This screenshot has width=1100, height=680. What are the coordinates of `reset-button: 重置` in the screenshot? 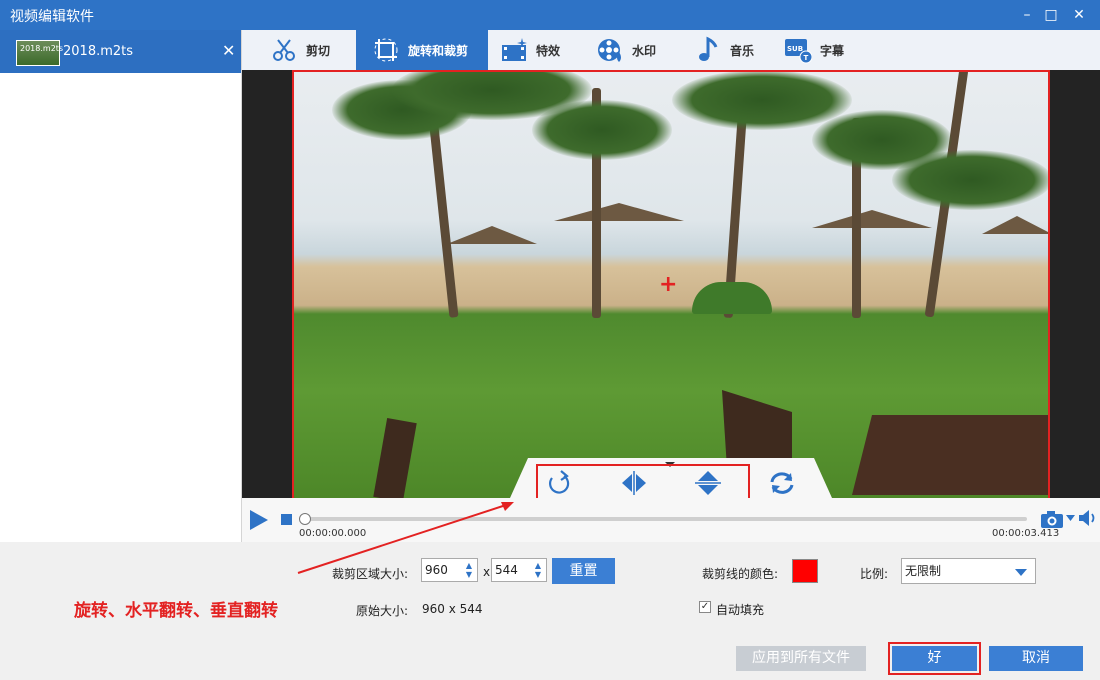 It's located at (583, 571).